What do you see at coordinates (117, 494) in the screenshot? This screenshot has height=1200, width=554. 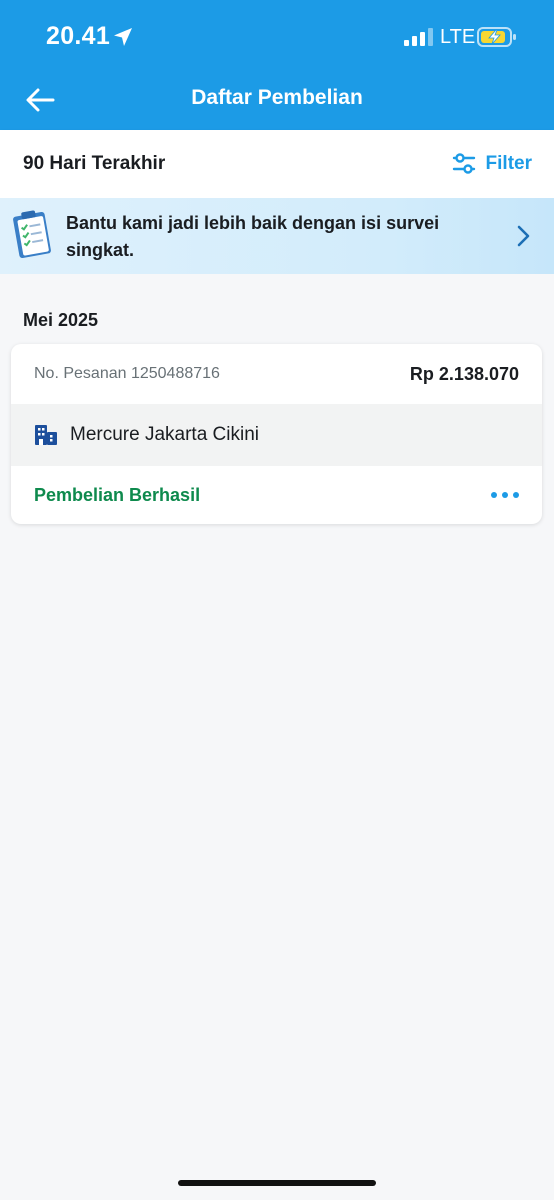 I see `order-status: Pembelian Berhasil` at bounding box center [117, 494].